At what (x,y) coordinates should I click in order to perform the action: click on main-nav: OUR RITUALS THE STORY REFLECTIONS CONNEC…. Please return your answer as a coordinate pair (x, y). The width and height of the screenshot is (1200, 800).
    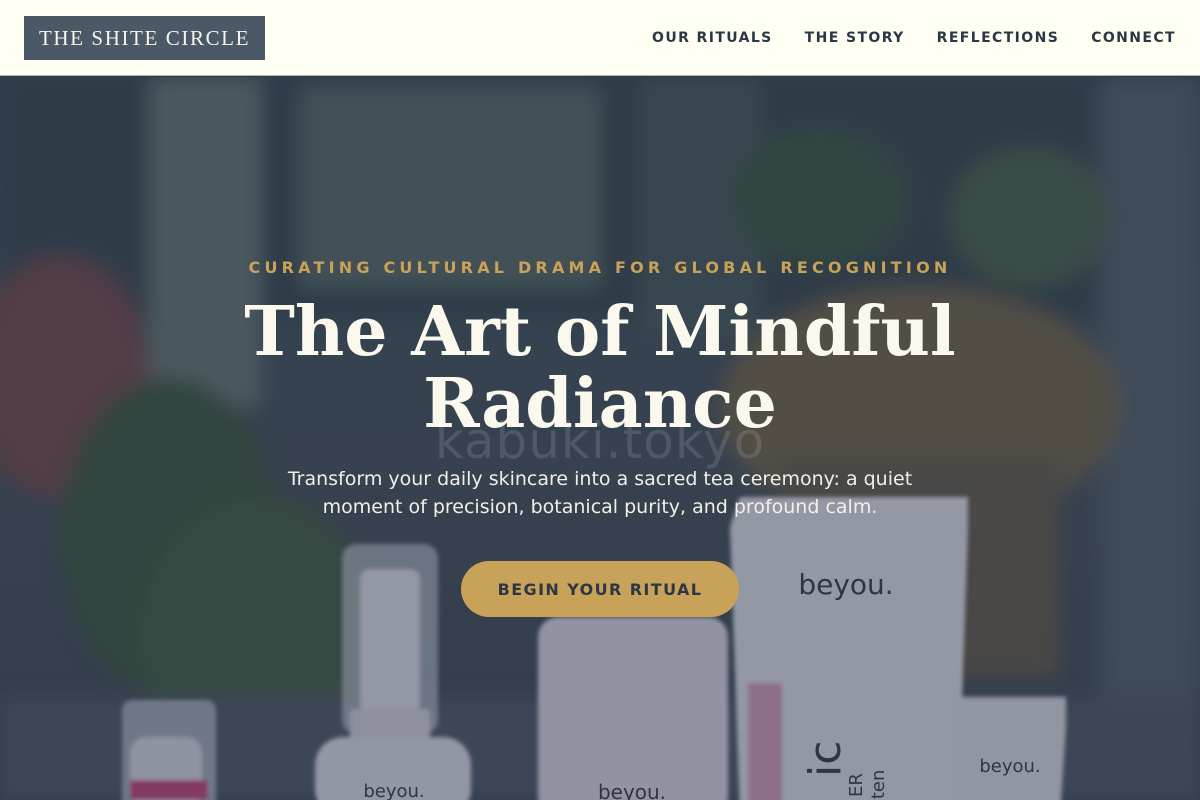
    Looking at the image, I should click on (914, 38).